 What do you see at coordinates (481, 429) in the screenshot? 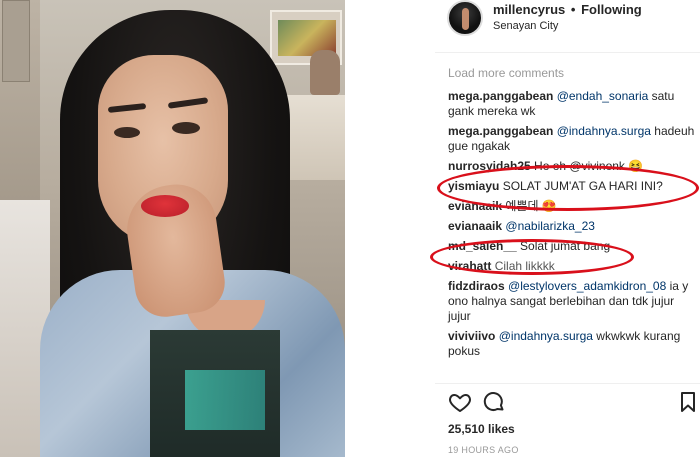
I see `likes-count: 25,510 likes` at bounding box center [481, 429].